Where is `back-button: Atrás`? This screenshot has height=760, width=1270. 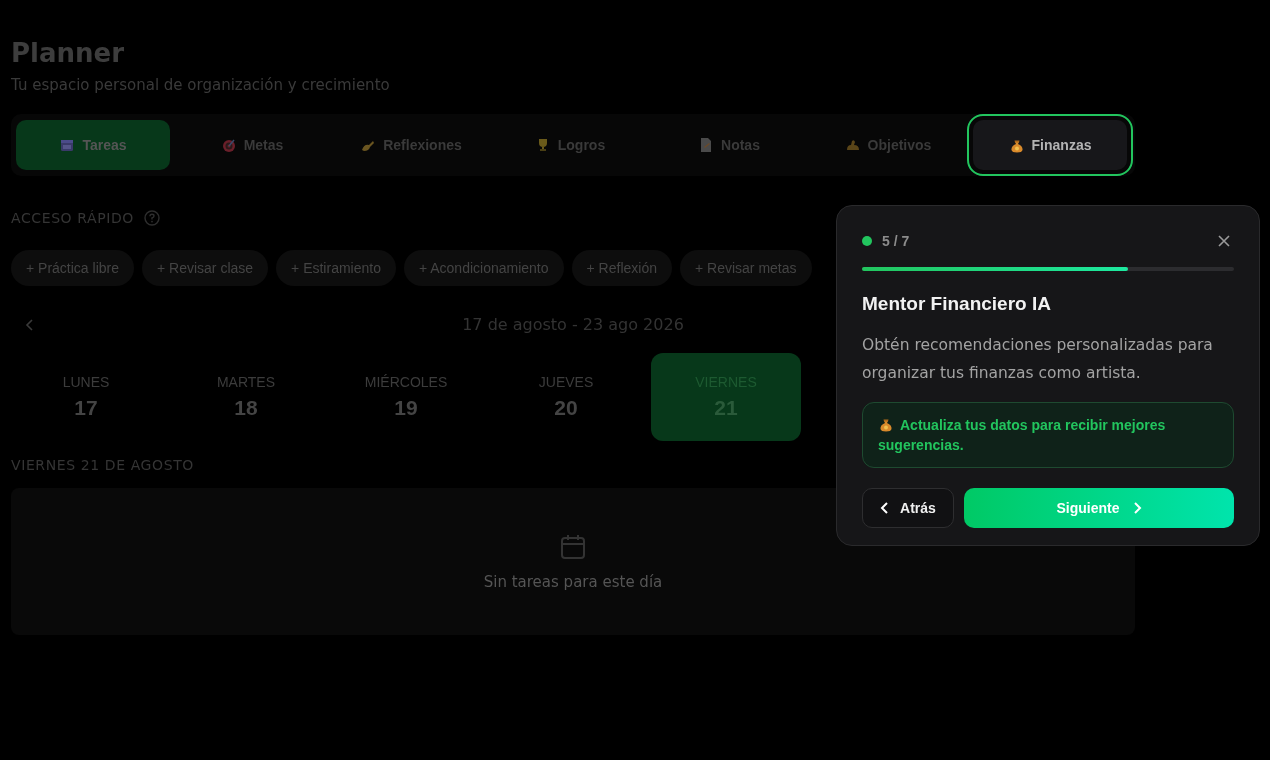 back-button: Atrás is located at coordinates (908, 508).